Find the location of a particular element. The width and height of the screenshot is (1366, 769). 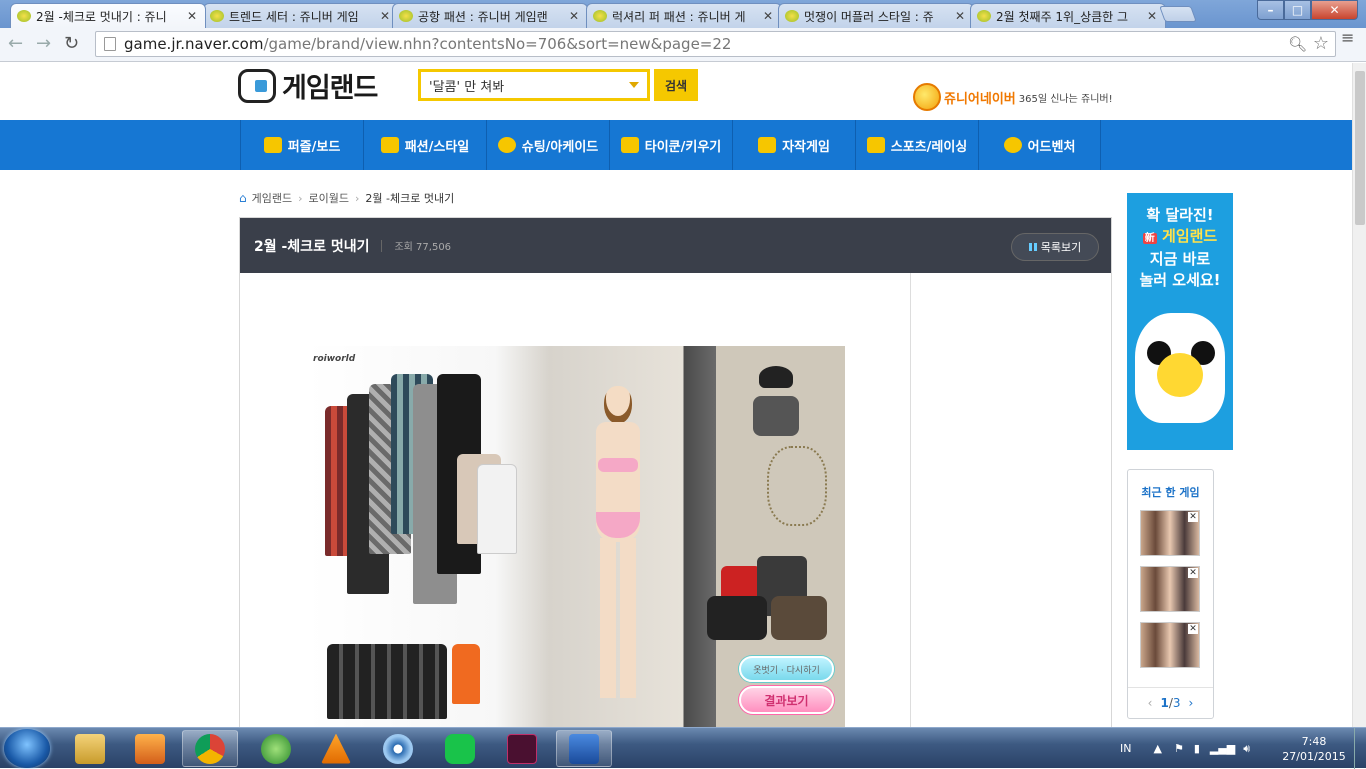

reload-icon: ↻ is located at coordinates (71, 43).